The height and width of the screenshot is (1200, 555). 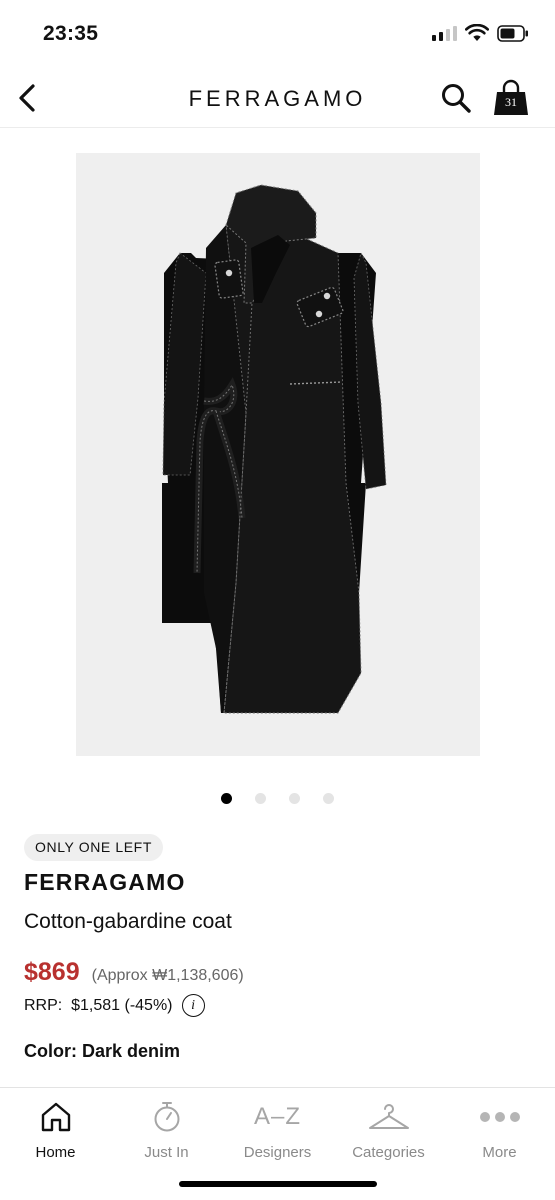 I want to click on status-time: 23:35, so click(x=71, y=33).